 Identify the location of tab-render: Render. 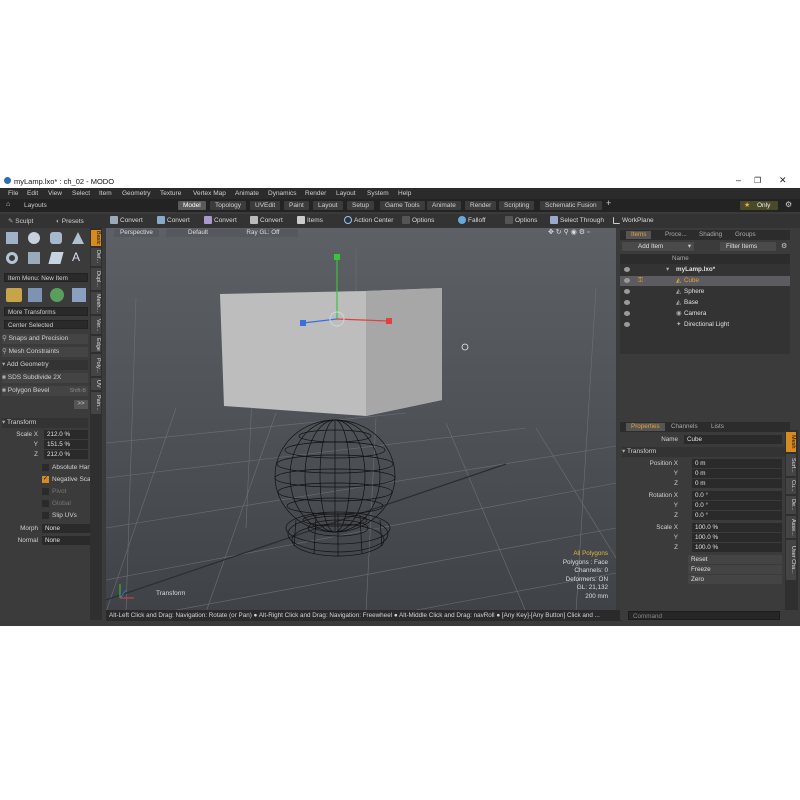
(481, 205).